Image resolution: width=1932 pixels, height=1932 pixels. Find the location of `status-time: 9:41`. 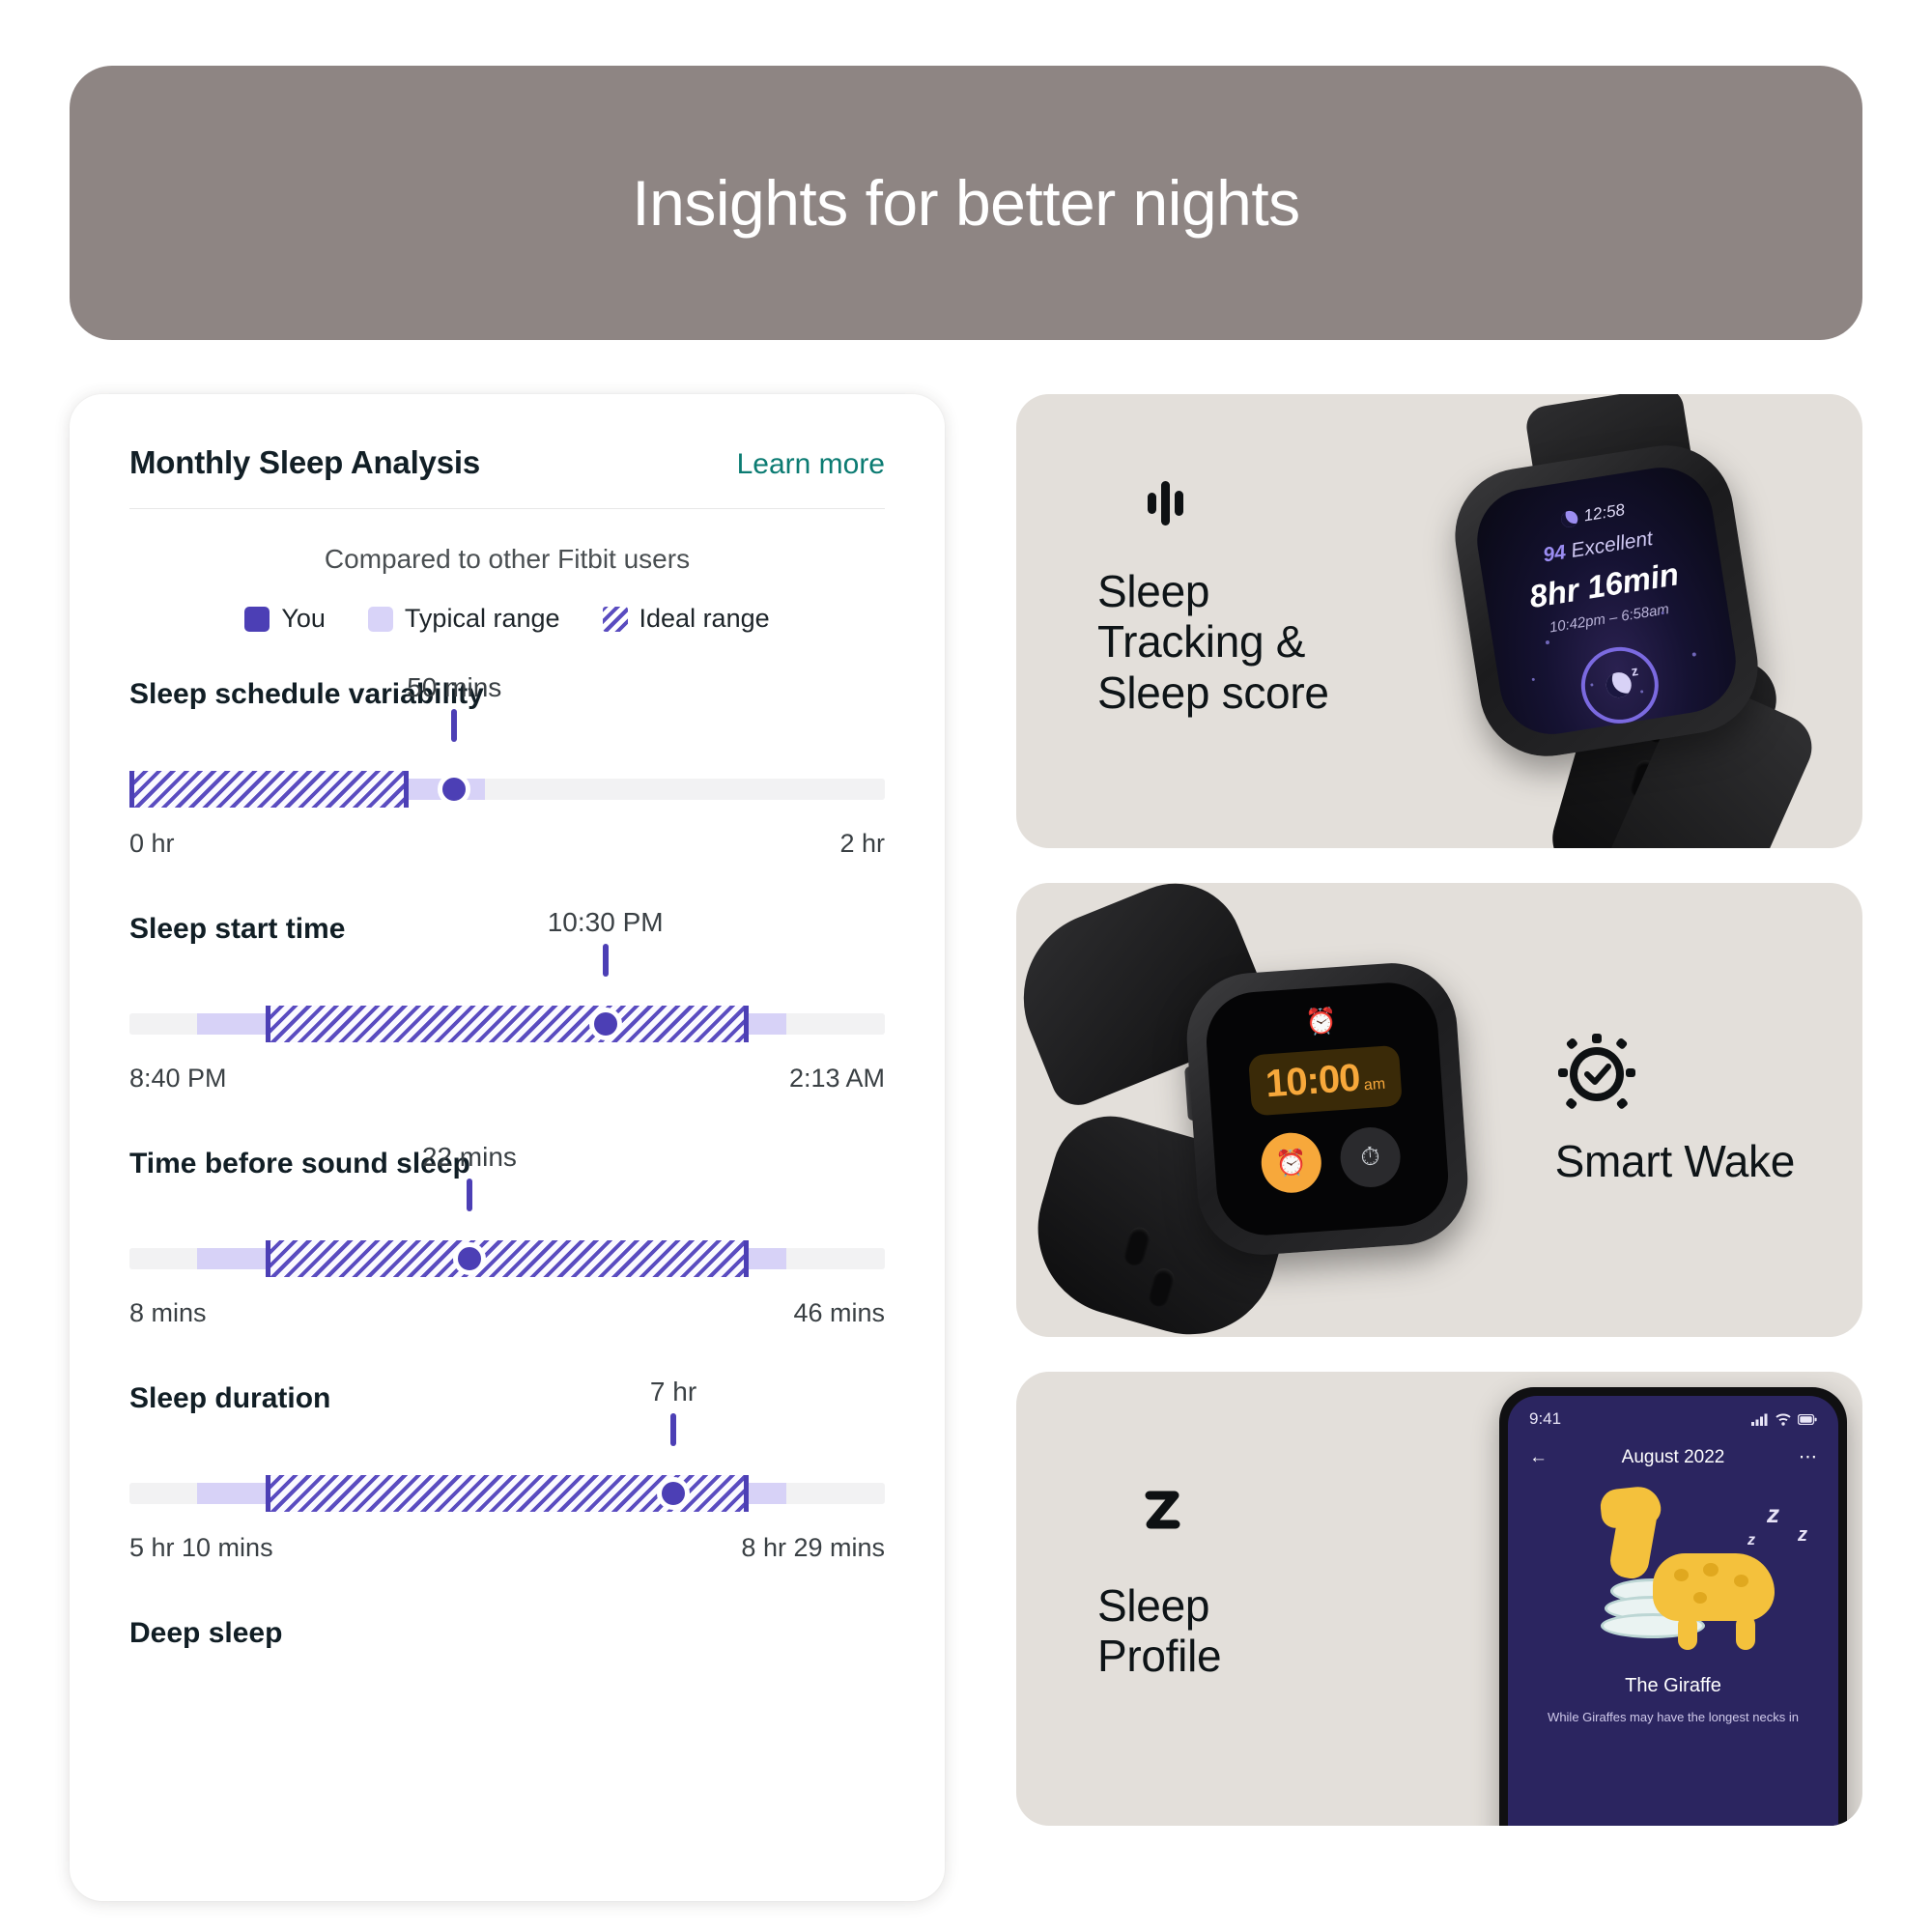

status-time: 9:41 is located at coordinates (1545, 1418).